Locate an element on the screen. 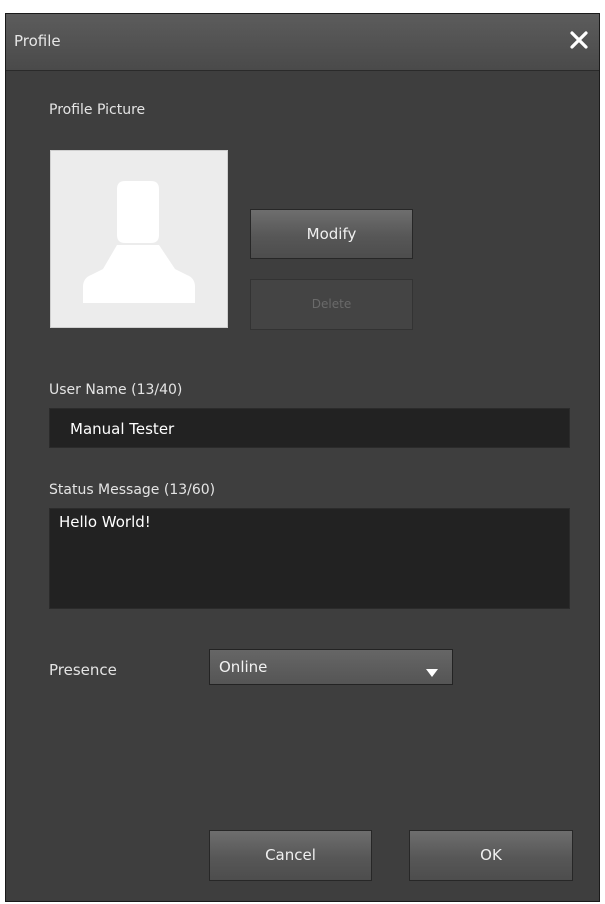  chevron-down-icon is located at coordinates (432, 672).